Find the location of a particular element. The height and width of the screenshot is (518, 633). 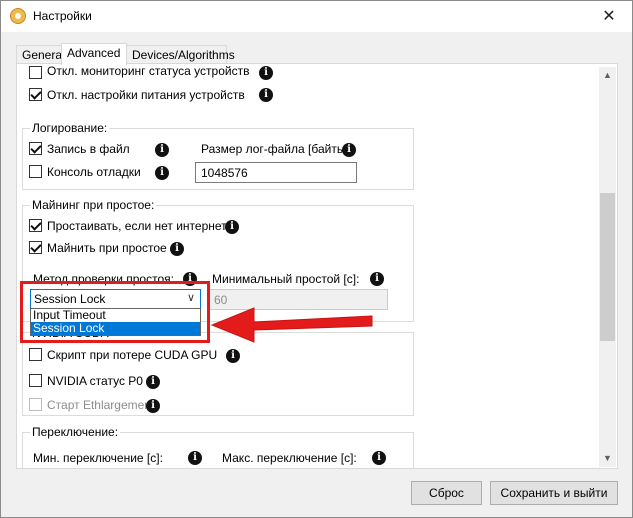

label-max-switch: Макс. переключение [с]: is located at coordinates (289, 458).